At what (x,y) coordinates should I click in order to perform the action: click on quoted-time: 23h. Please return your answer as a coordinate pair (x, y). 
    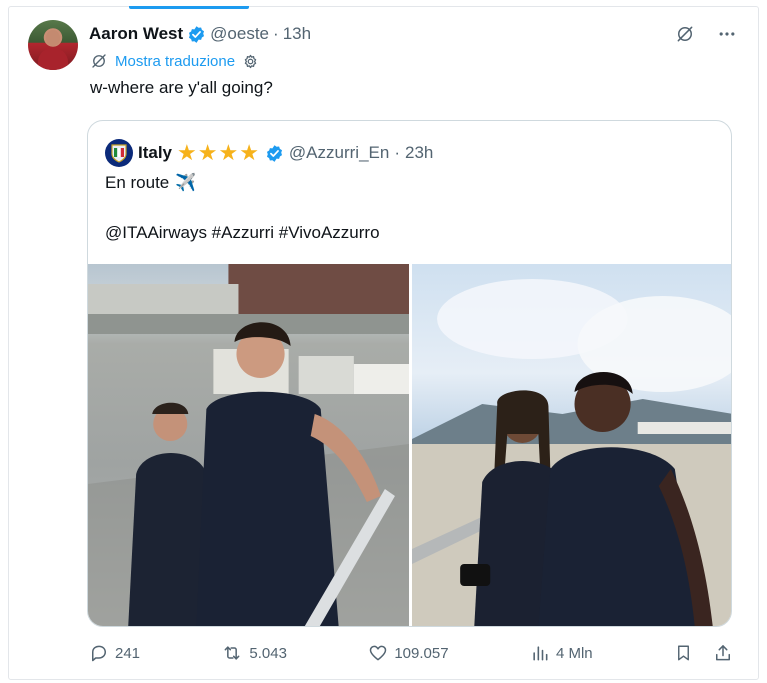
    Looking at the image, I should click on (419, 153).